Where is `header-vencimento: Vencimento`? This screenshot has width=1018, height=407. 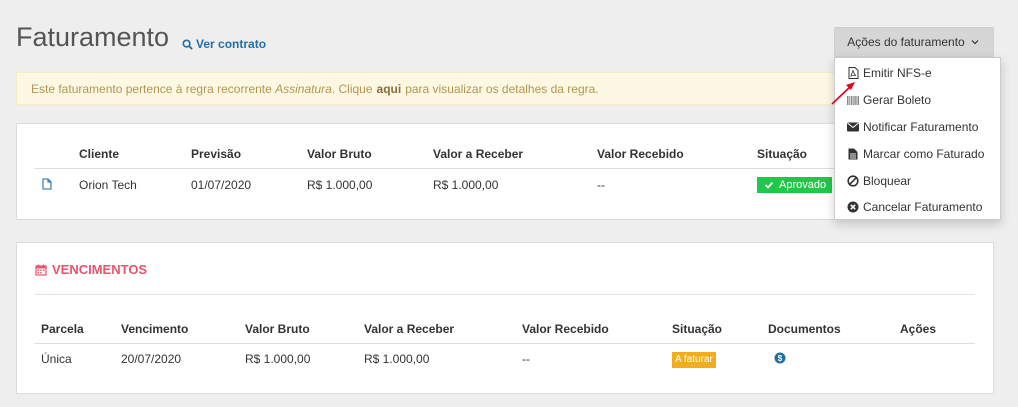
header-vencimento: Vencimento is located at coordinates (155, 328).